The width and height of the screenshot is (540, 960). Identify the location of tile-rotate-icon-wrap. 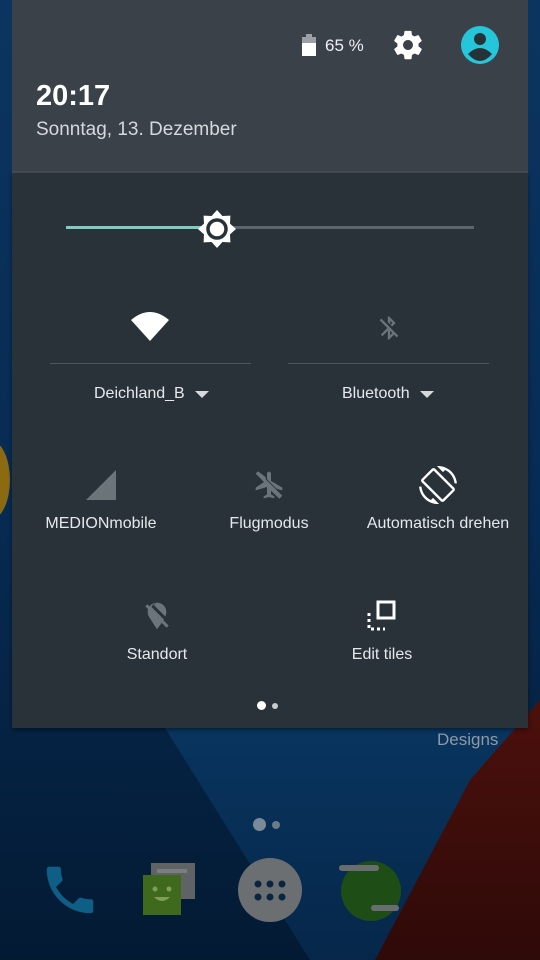
(438, 485).